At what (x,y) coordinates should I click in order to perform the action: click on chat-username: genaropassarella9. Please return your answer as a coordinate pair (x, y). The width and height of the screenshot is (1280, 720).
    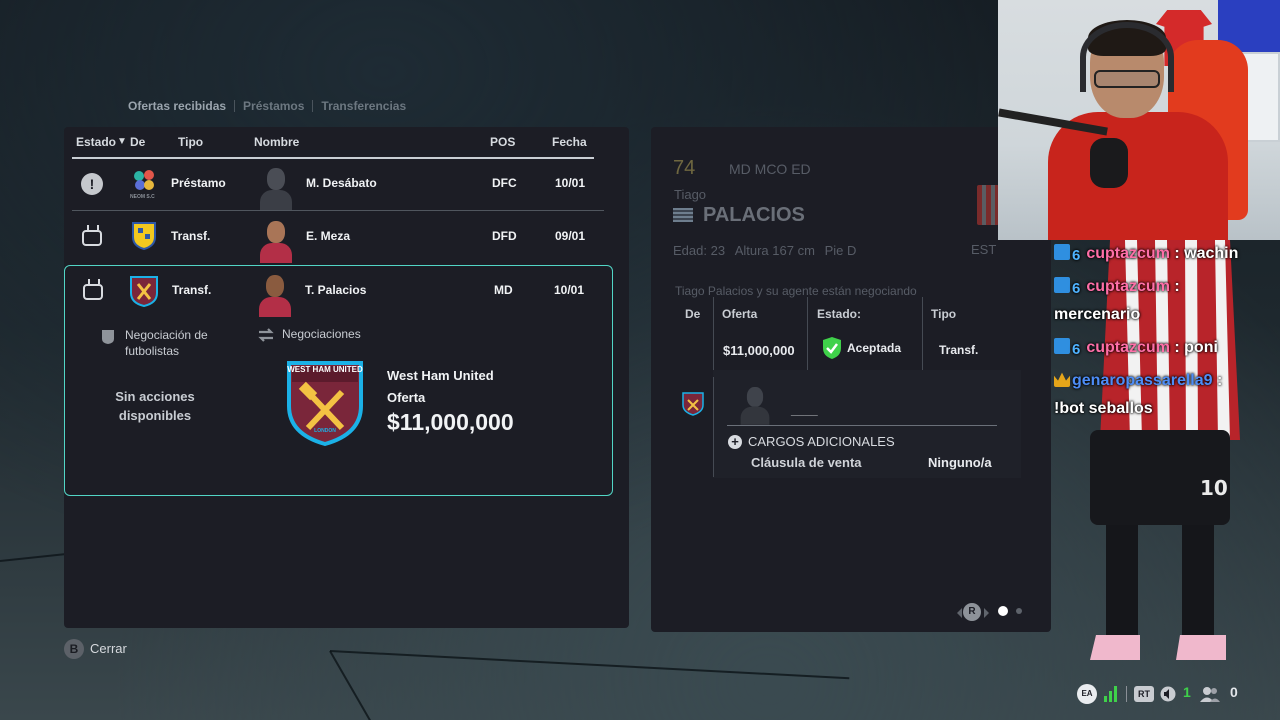
    Looking at the image, I should click on (1142, 380).